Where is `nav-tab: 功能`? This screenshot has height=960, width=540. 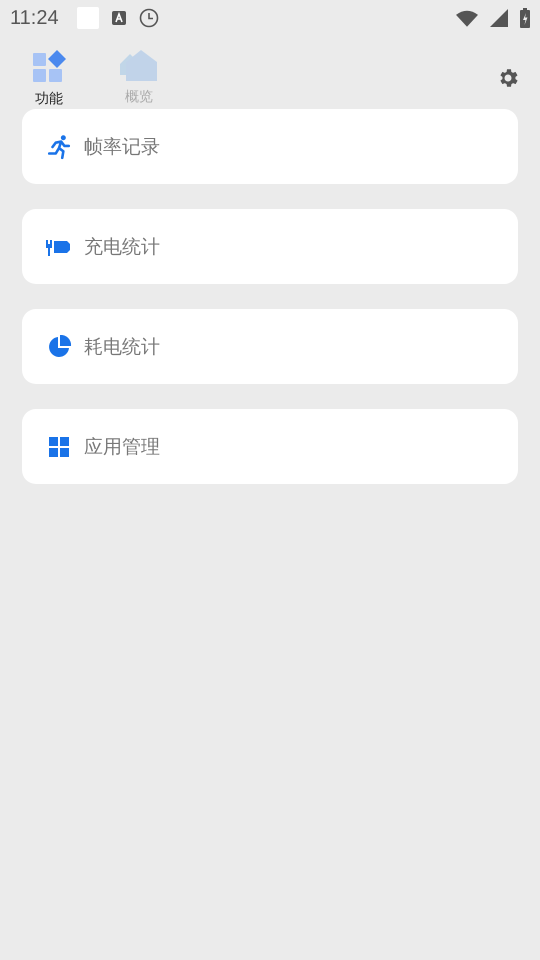
nav-tab: 功能 is located at coordinates (49, 81).